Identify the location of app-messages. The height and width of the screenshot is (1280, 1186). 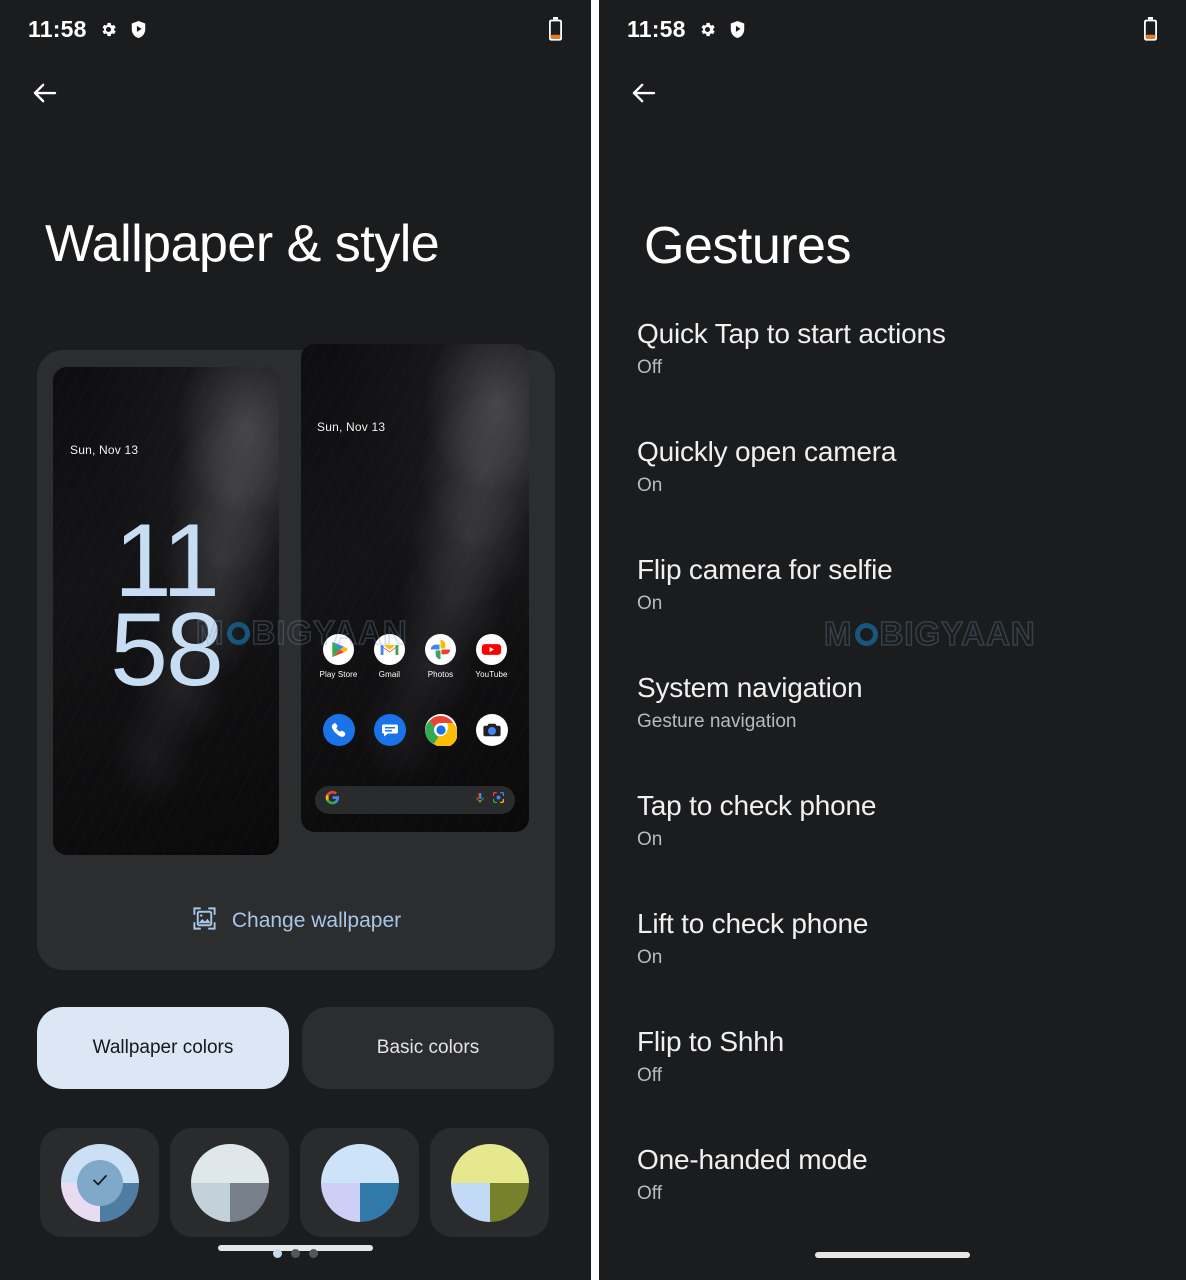
(389, 730).